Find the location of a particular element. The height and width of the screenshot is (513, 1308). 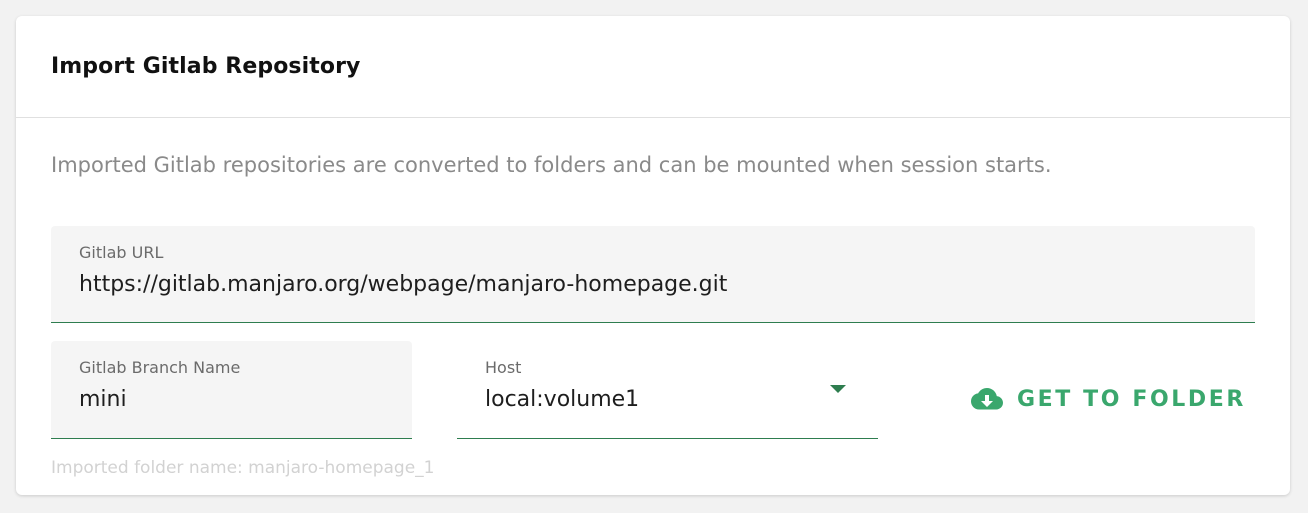

caret-down-icon is located at coordinates (838, 389).